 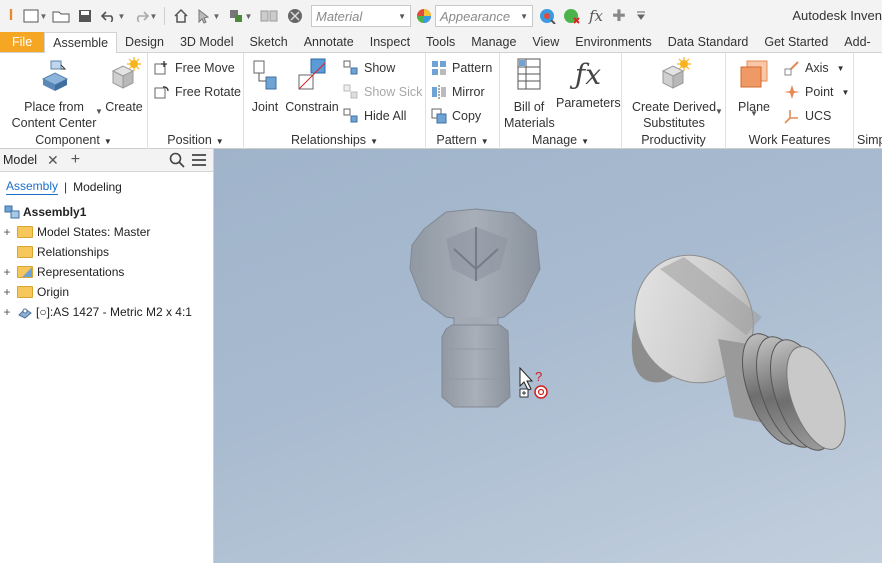 I want to click on axis-button: Axis ▼, so click(x=814, y=68).